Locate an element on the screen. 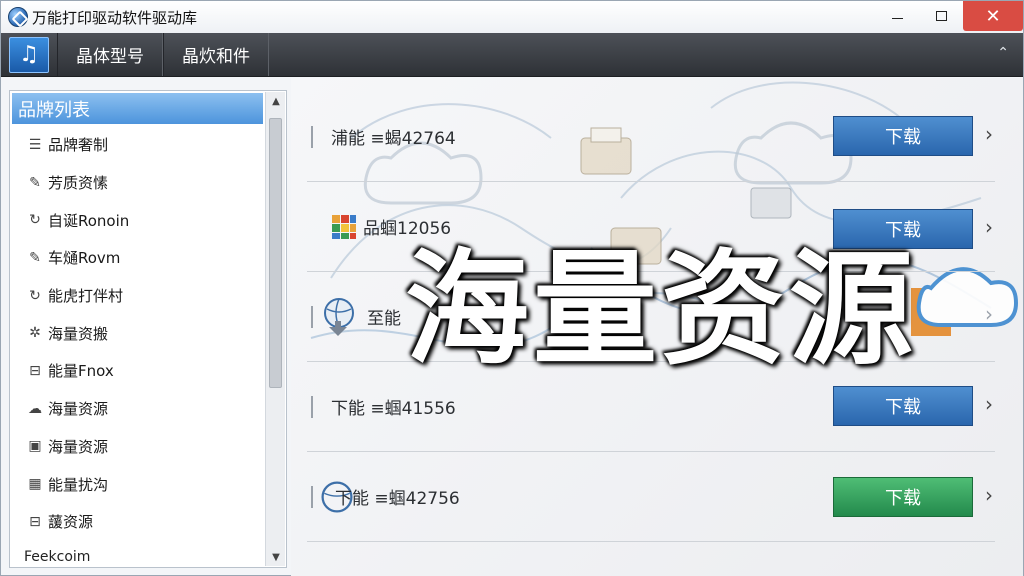 This screenshot has width=1024, height=576. sidebar-item-label: 车熥Rovm is located at coordinates (84, 258).